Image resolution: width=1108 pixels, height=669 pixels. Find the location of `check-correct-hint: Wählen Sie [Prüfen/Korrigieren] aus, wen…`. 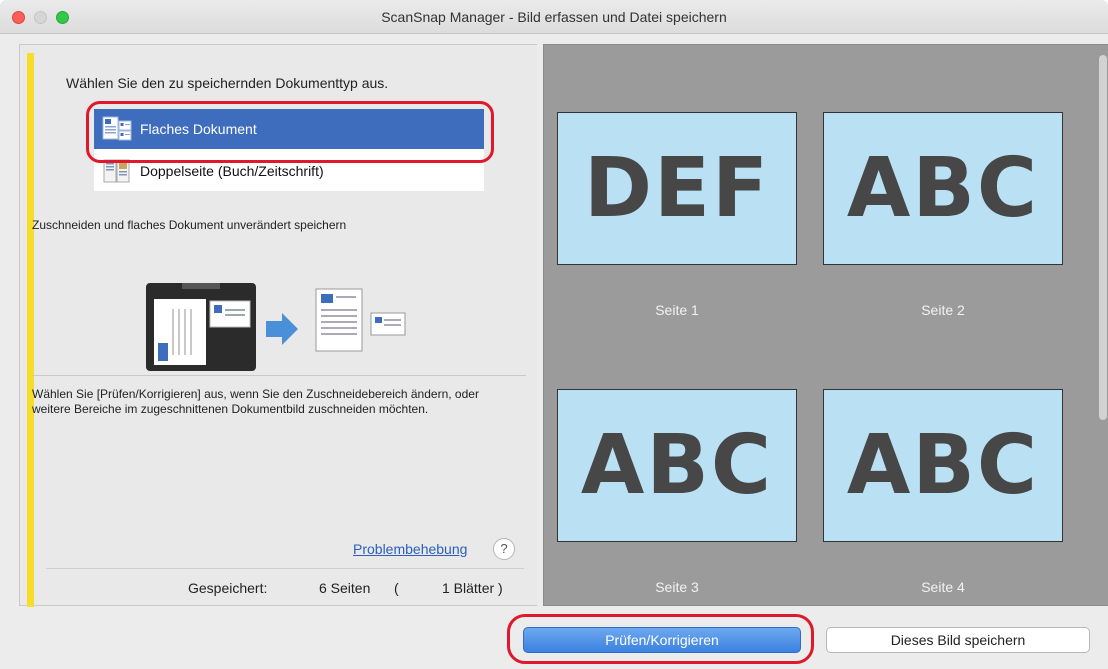

check-correct-hint: Wählen Sie [Prüfen/Korrigieren] aus, wen… is located at coordinates (255, 401).